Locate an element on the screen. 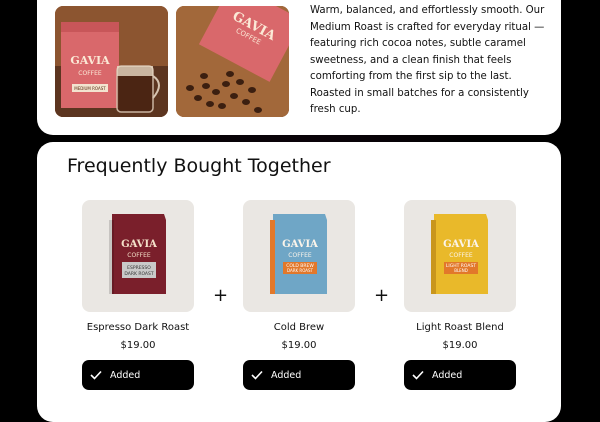 The height and width of the screenshot is (422, 600). product-image: GAVIA COFFEE ESPRESSO DARK ROAST is located at coordinates (138, 256).